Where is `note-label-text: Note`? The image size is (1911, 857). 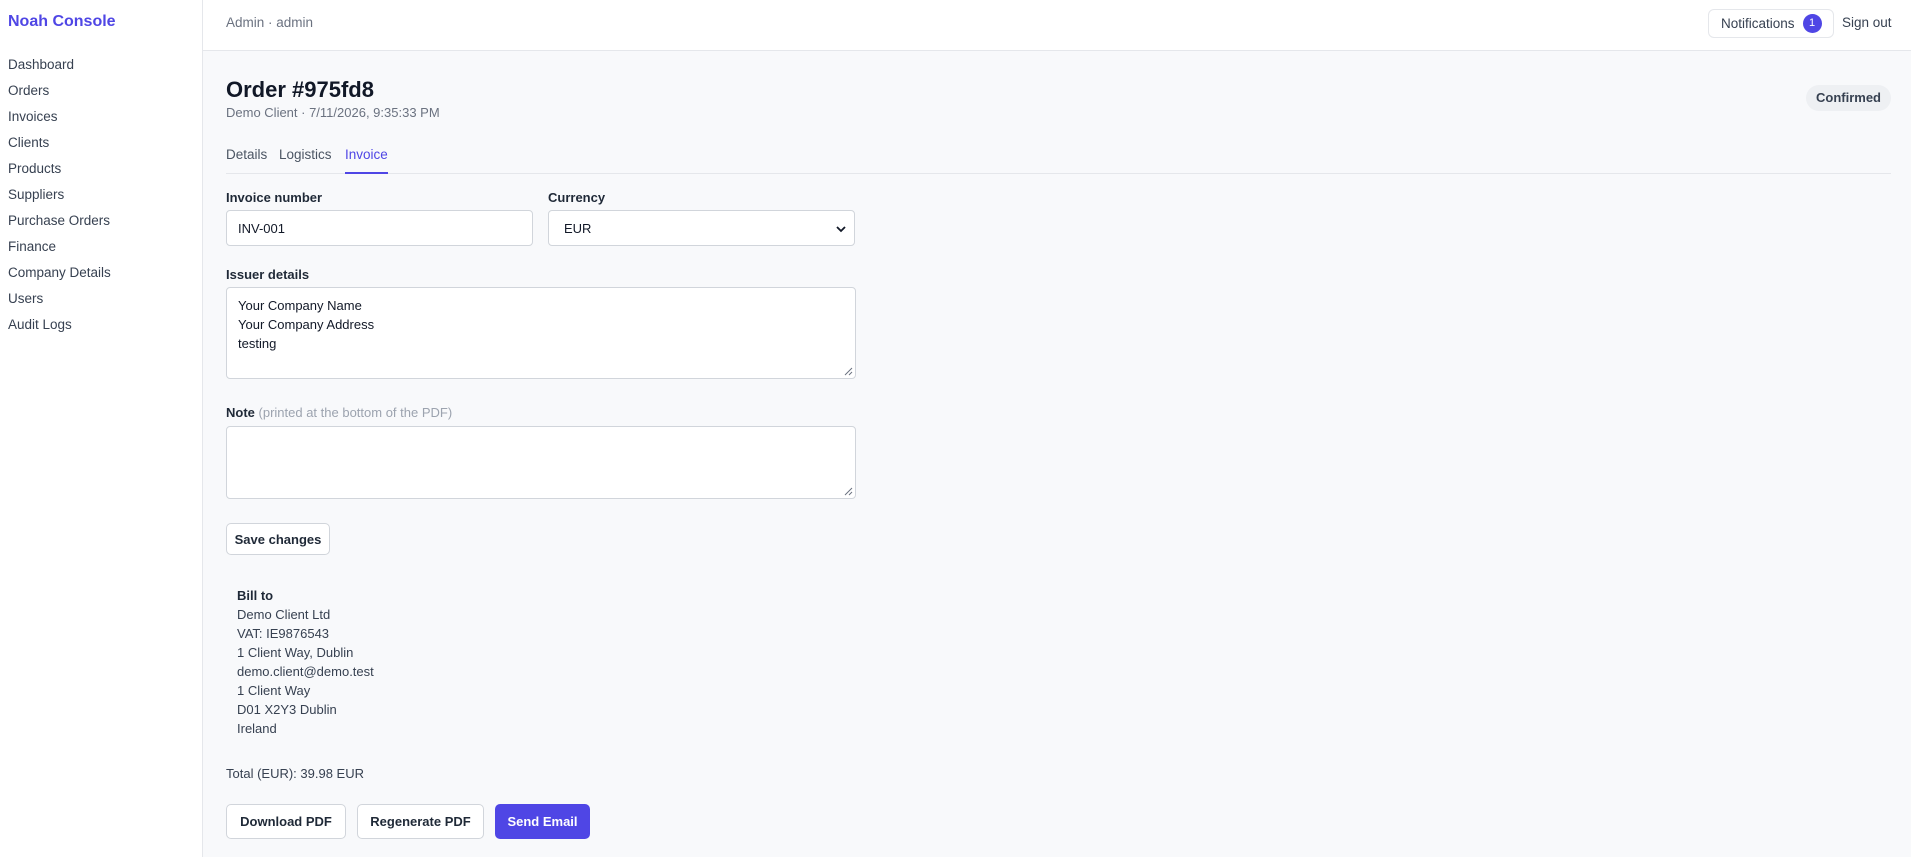 note-label-text: Note is located at coordinates (240, 412).